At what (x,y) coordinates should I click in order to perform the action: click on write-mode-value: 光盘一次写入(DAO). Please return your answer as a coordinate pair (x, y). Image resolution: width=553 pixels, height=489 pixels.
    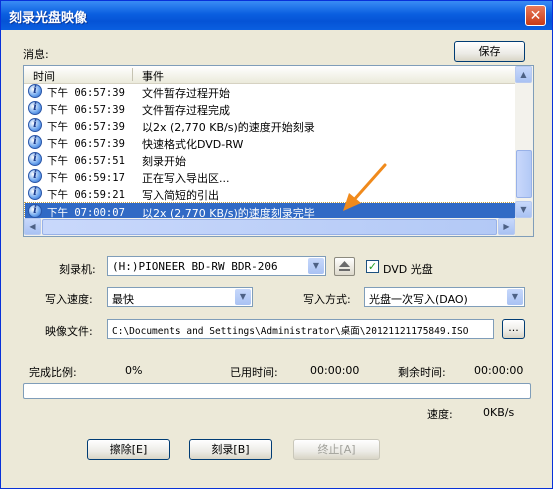
    Looking at the image, I should click on (418, 299).